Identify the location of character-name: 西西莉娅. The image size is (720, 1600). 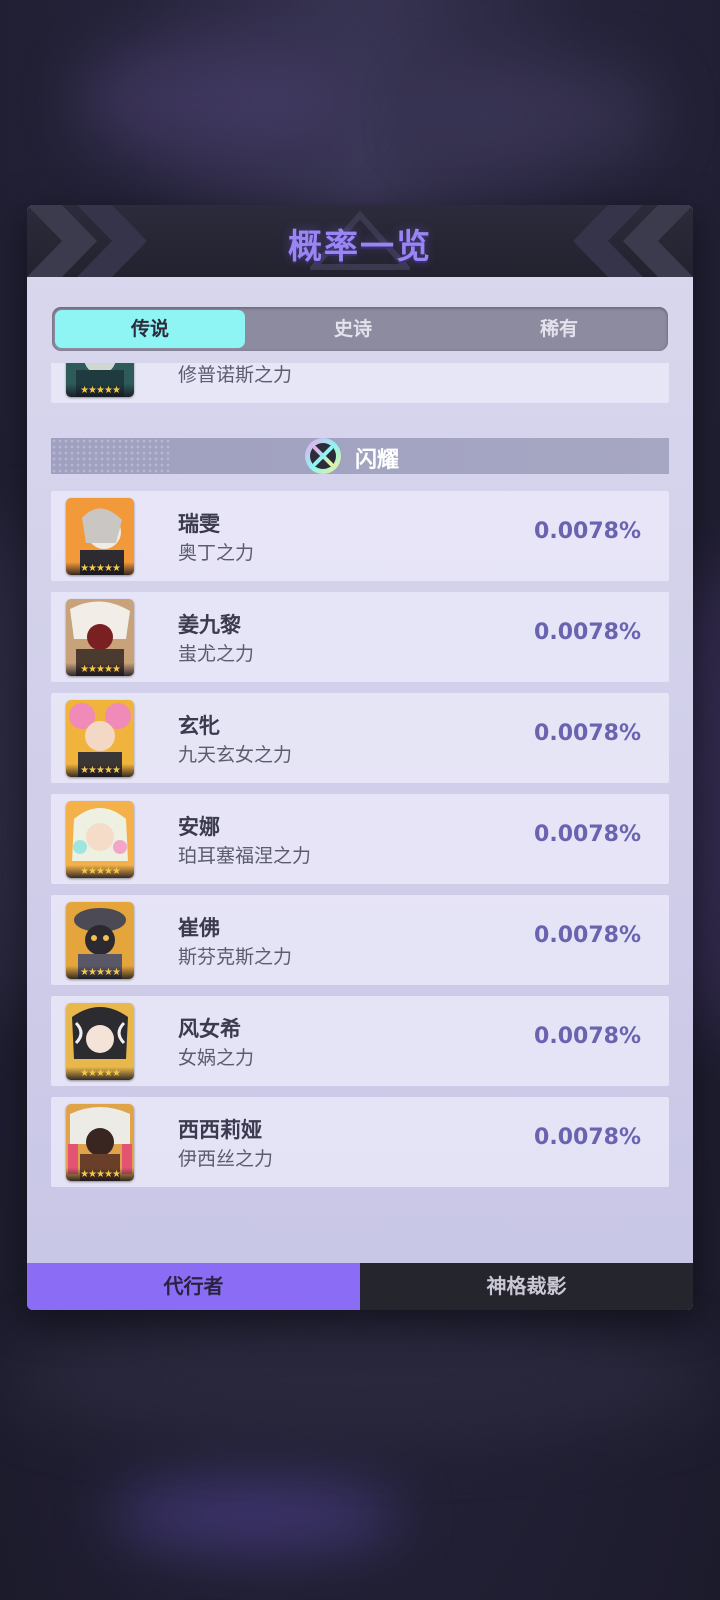
(220, 1130).